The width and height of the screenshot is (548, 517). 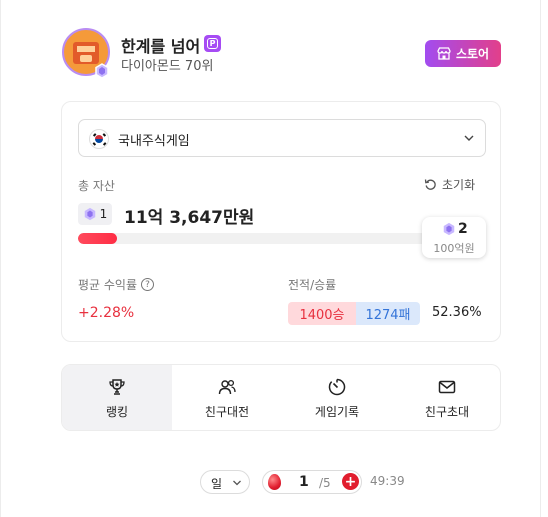 What do you see at coordinates (108, 285) in the screenshot?
I see `avg-yield-label-text: 평균 수익률` at bounding box center [108, 285].